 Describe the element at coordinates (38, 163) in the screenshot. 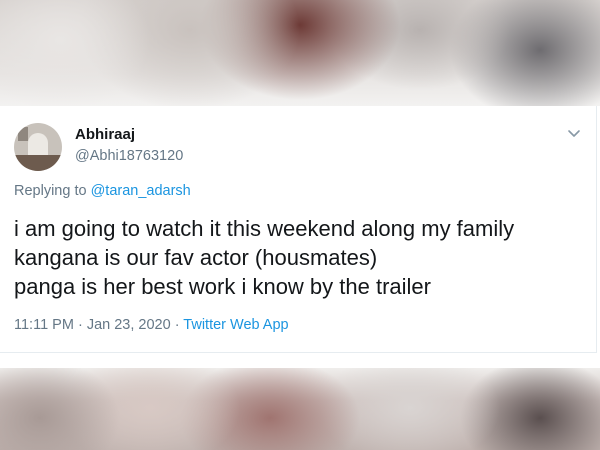

I see `avatar-desk` at that location.